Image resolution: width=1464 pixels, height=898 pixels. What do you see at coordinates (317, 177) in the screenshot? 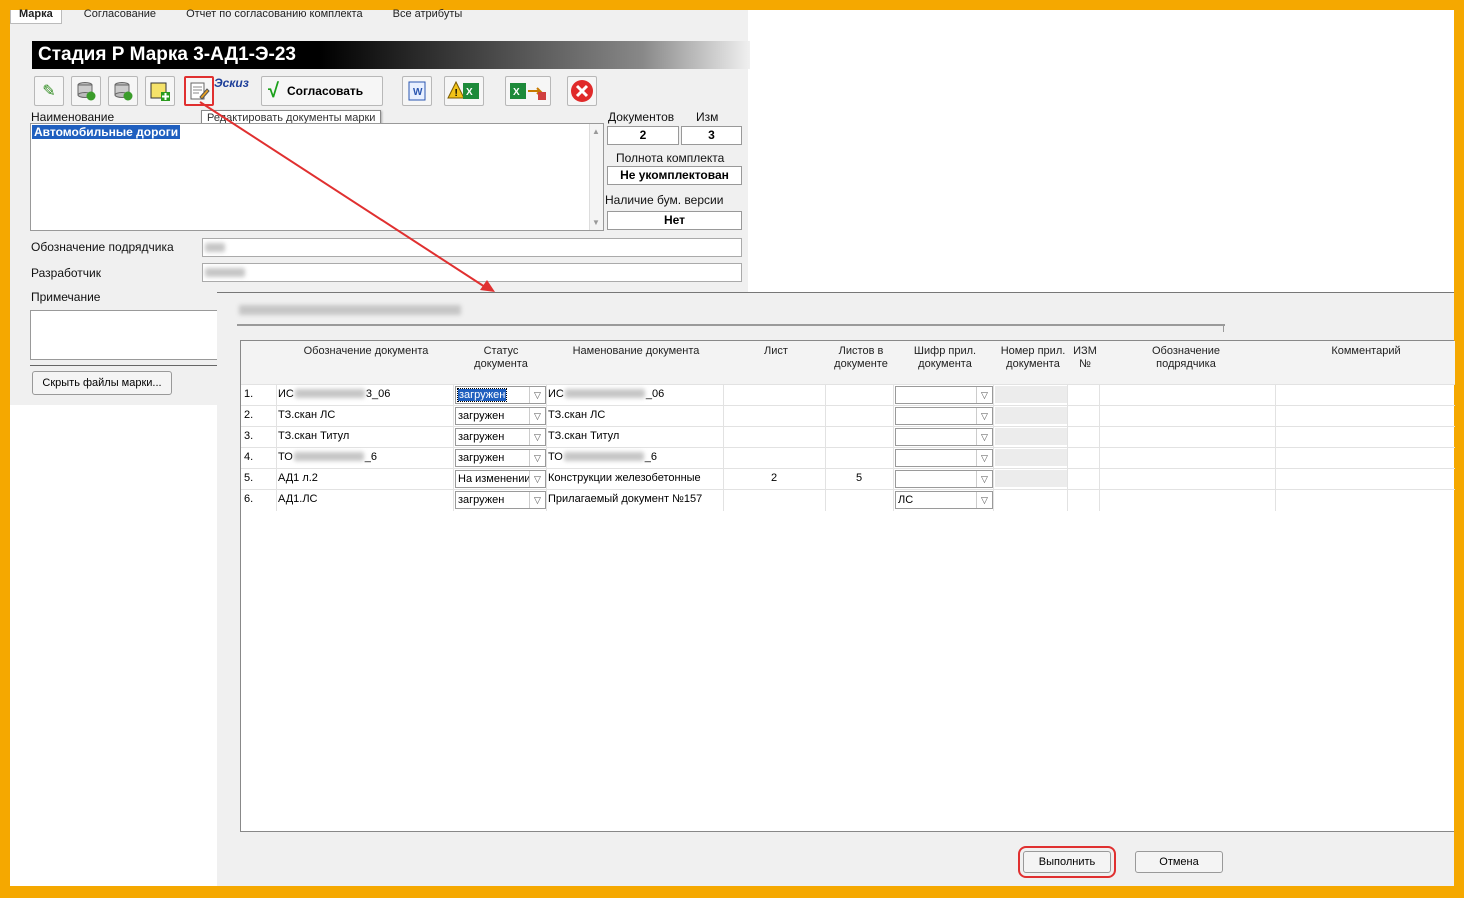
I see `name-textarea: Автомобильные дороги ▲ ▼` at bounding box center [317, 177].